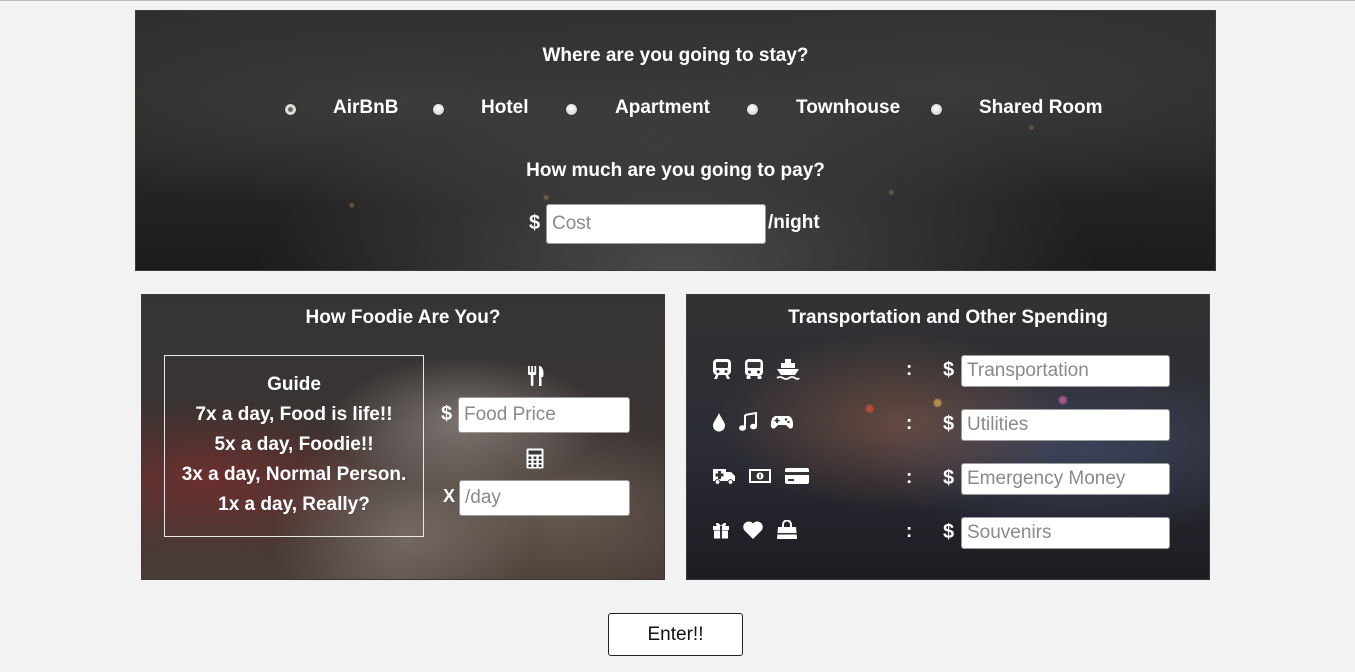 The height and width of the screenshot is (672, 1355). Describe the element at coordinates (656, 224) in the screenshot. I see `cost-input` at that location.